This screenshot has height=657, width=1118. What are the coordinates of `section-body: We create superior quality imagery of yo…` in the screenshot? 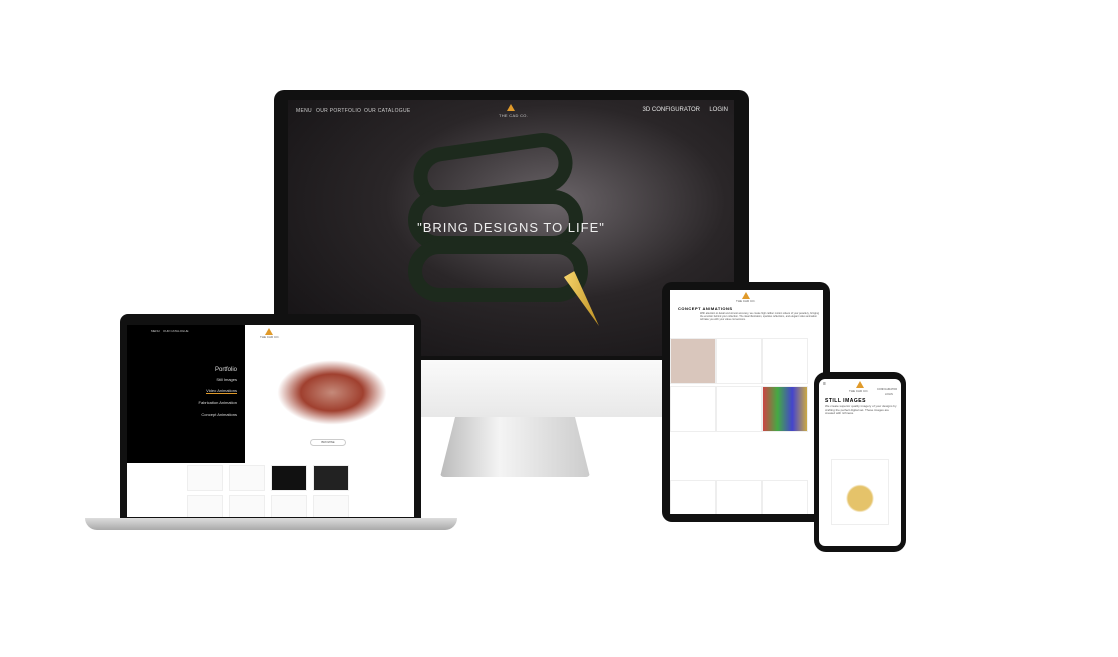 It's located at (861, 409).